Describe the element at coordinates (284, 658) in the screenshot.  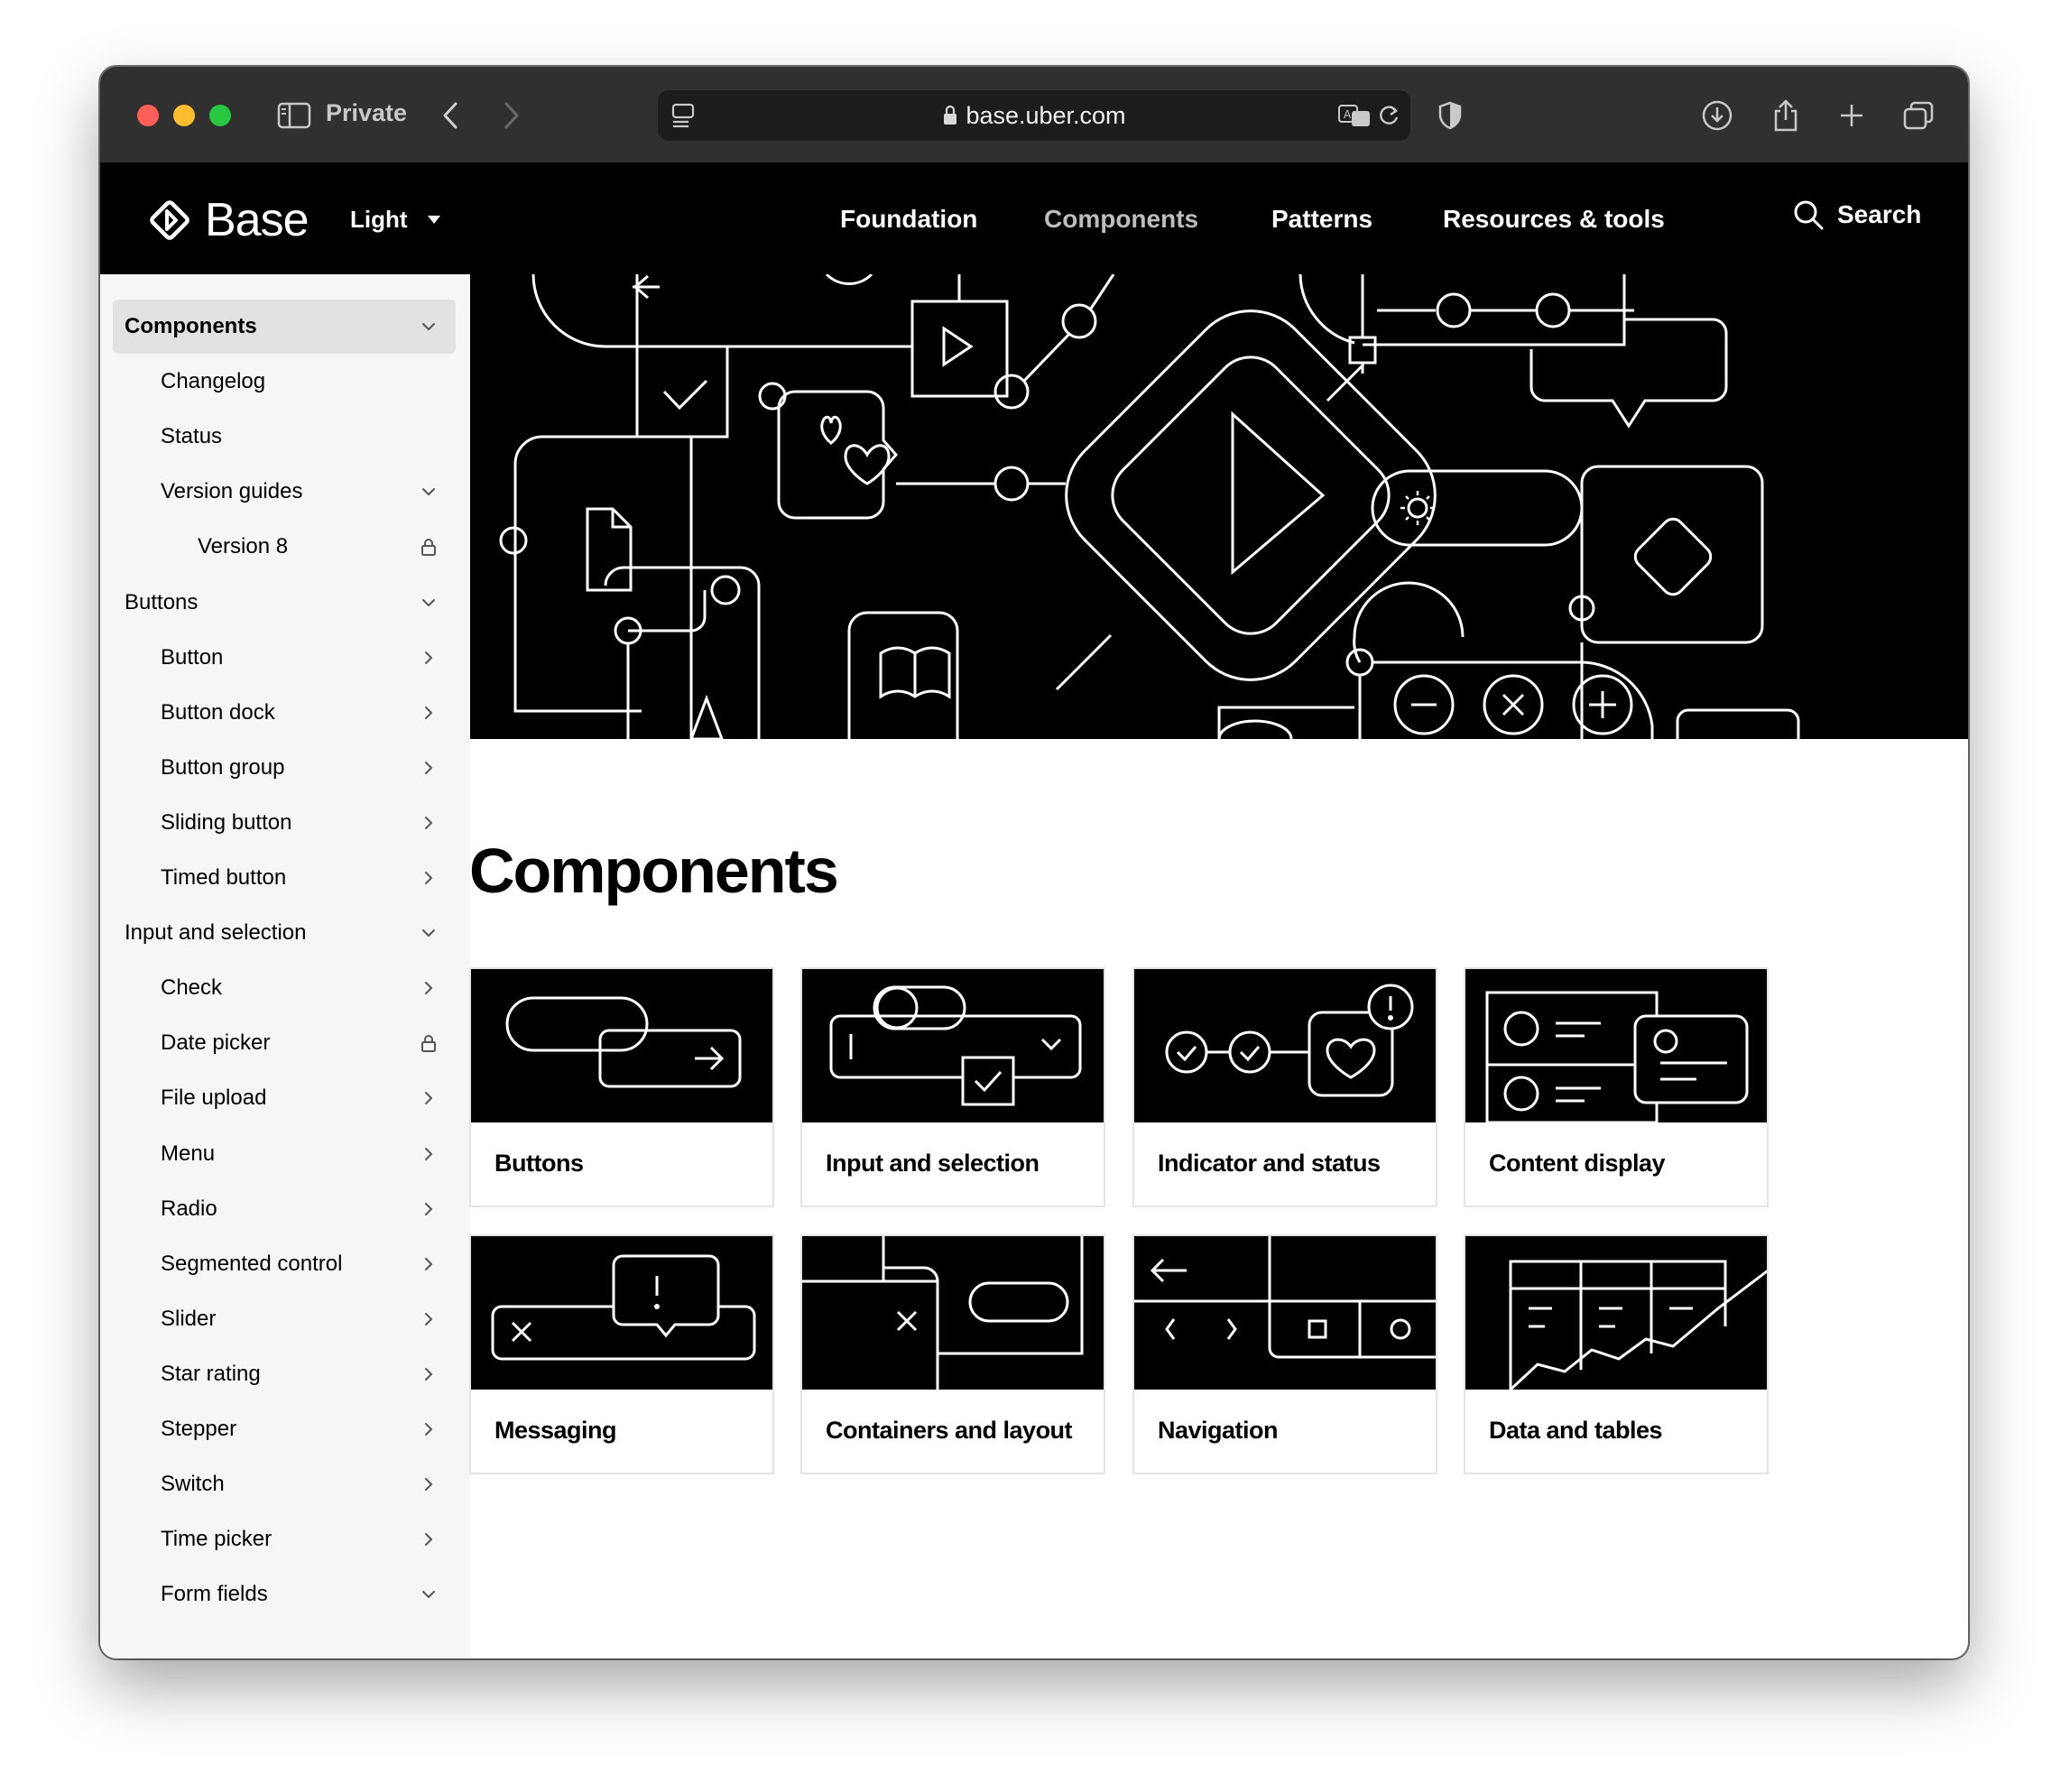
I see `sidebar-item-button: Button` at that location.